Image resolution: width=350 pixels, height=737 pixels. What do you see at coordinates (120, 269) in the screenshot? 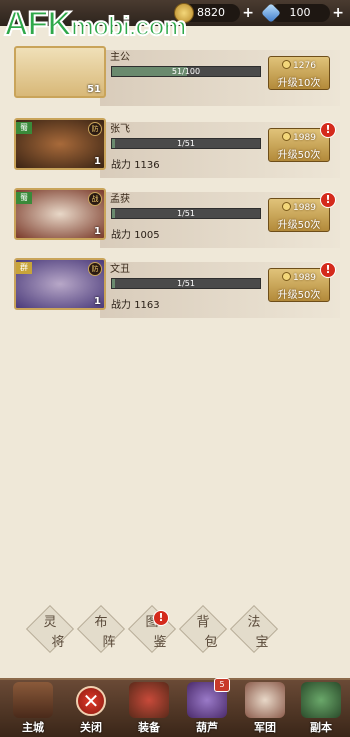
I see `hero-name: 文丑` at bounding box center [120, 269].